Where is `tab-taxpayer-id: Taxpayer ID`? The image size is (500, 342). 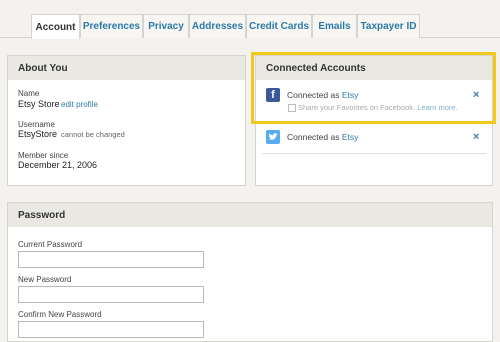
tab-taxpayer-id: Taxpayer ID is located at coordinates (388, 26).